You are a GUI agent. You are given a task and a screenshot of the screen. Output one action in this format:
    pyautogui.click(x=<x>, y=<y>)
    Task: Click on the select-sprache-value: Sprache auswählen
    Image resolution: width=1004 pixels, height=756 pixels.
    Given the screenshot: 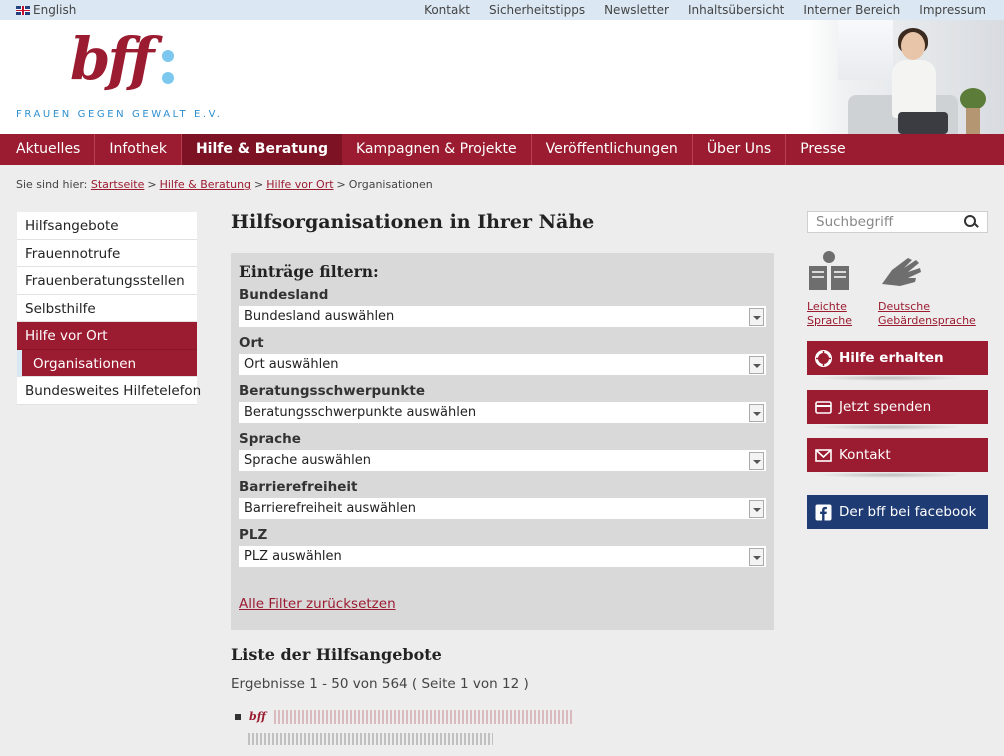 What is the action you would take?
    pyautogui.click(x=307, y=460)
    